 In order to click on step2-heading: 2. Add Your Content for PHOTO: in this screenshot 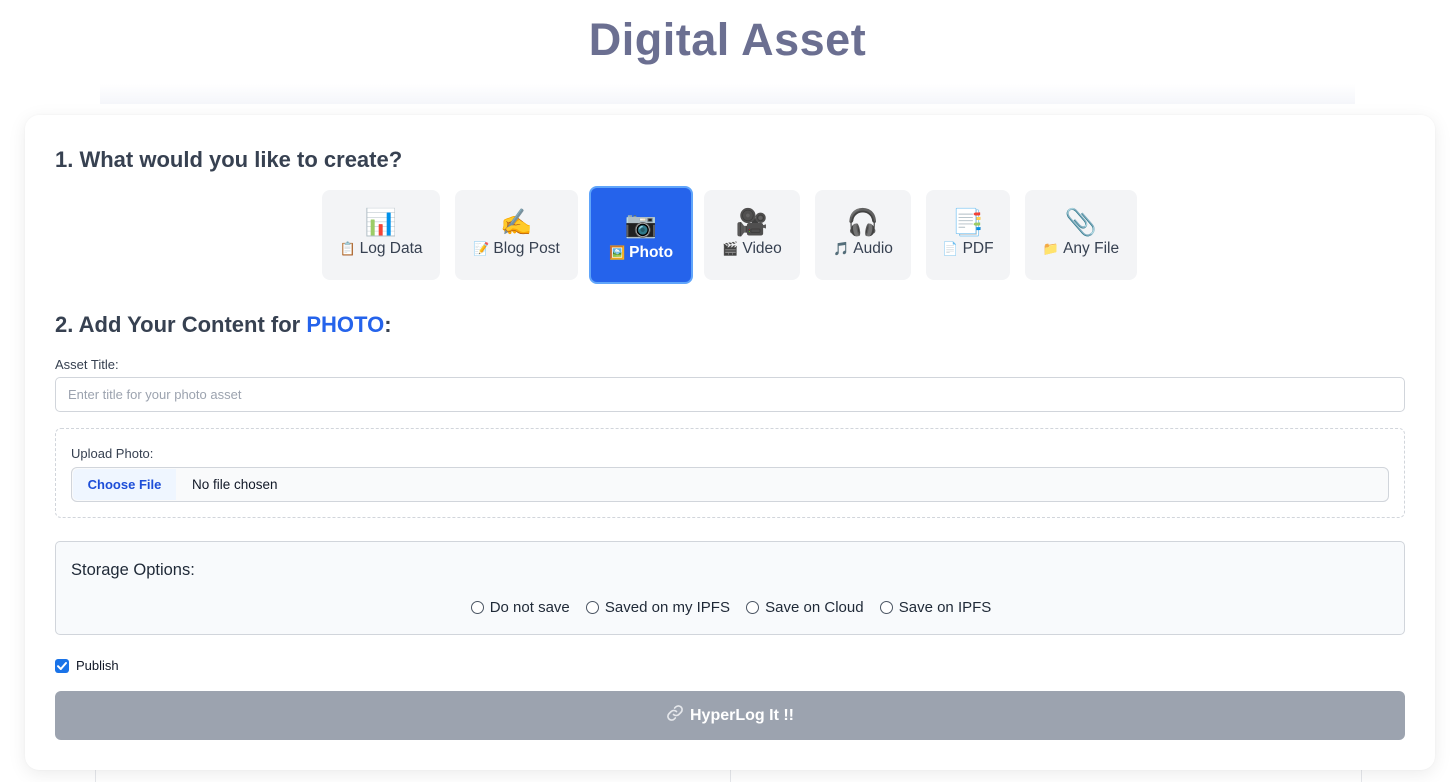, I will do `click(223, 325)`.